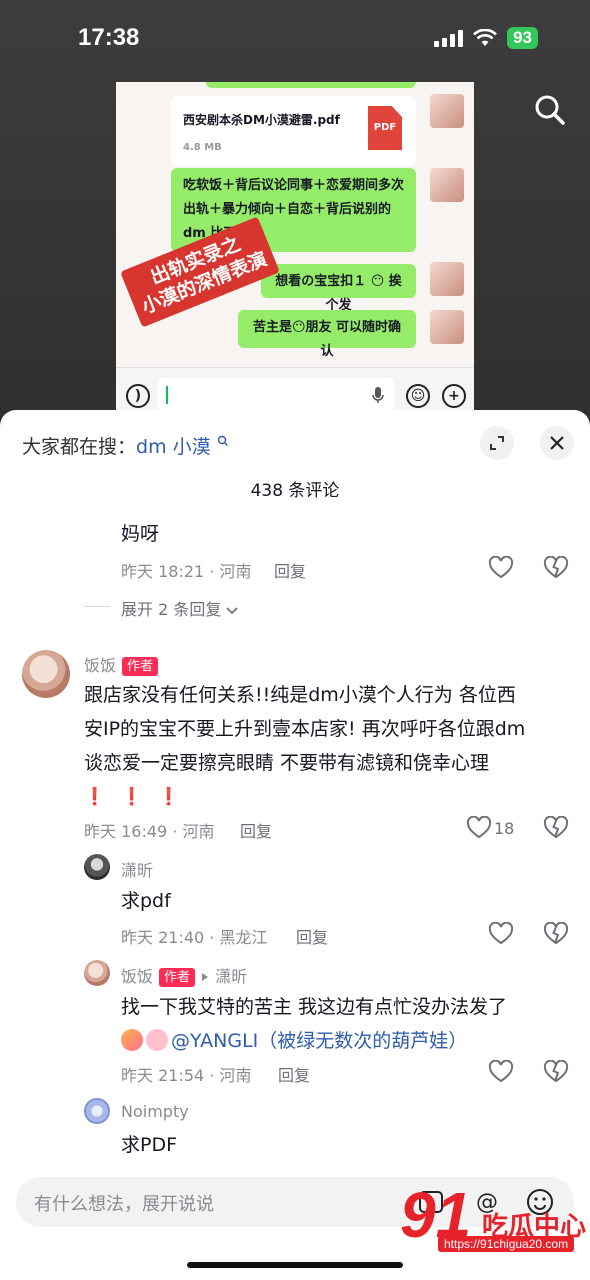  I want to click on comment-text-line: @YANGLI（被绿无数次的葫芦娃）, so click(294, 1041).